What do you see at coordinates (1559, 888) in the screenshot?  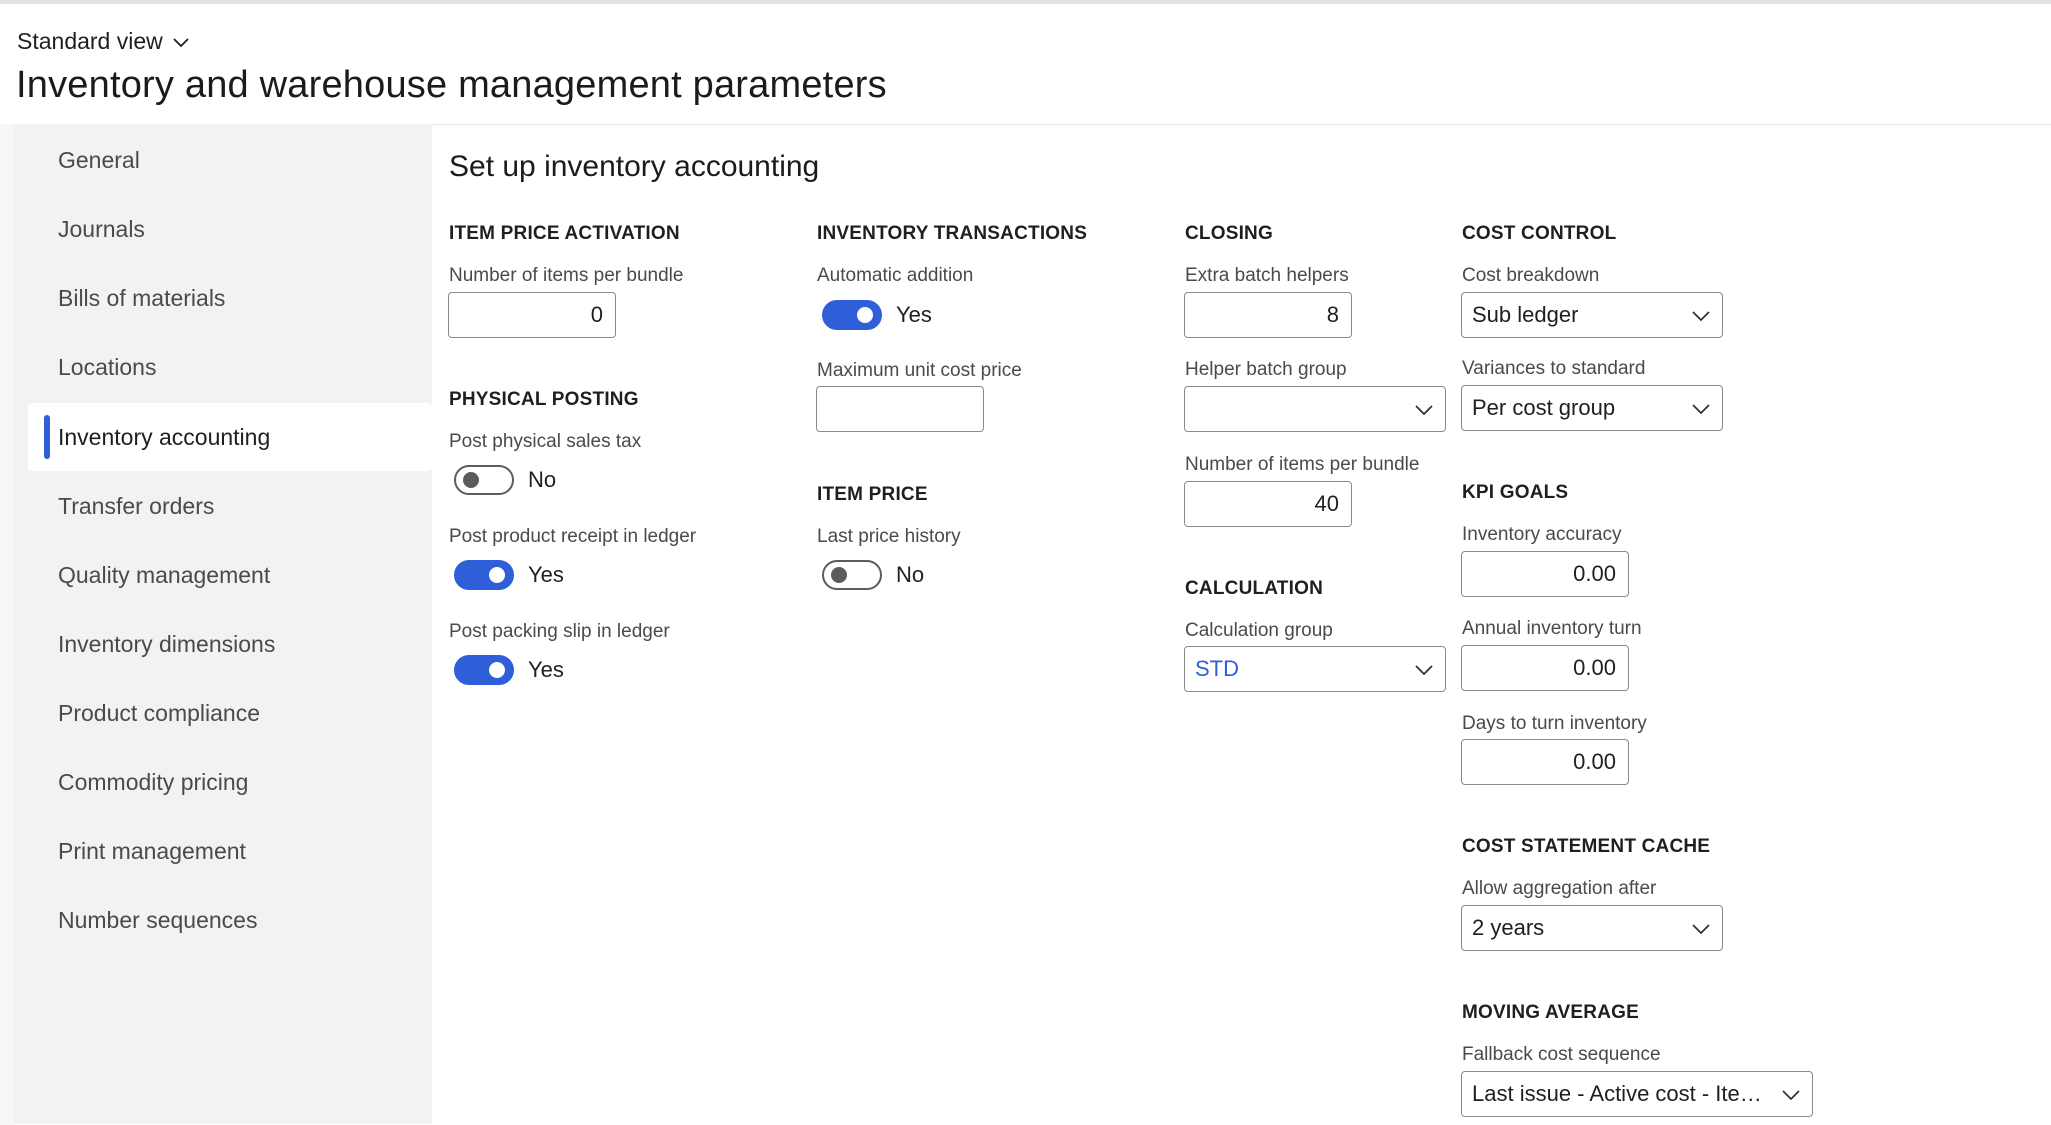 I see `allow-aggregation-after-label: Allow aggregation after` at bounding box center [1559, 888].